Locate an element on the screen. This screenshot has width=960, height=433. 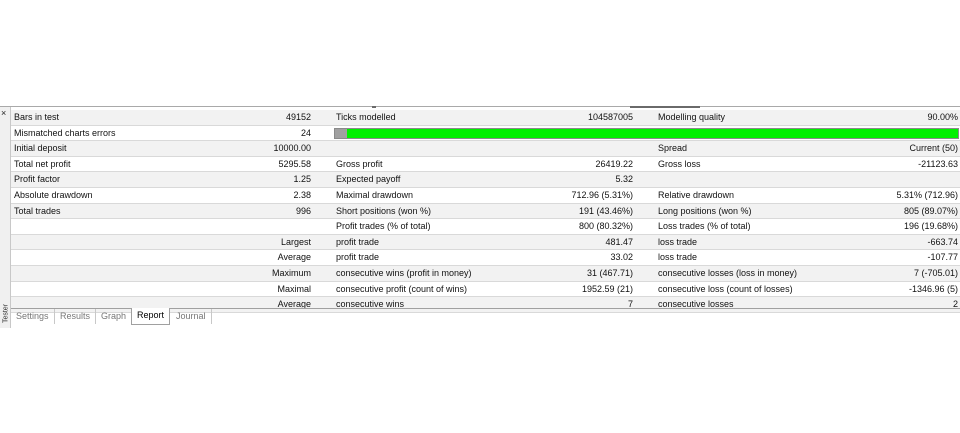
report-cell-c2: 996 is located at coordinates (303, 210).